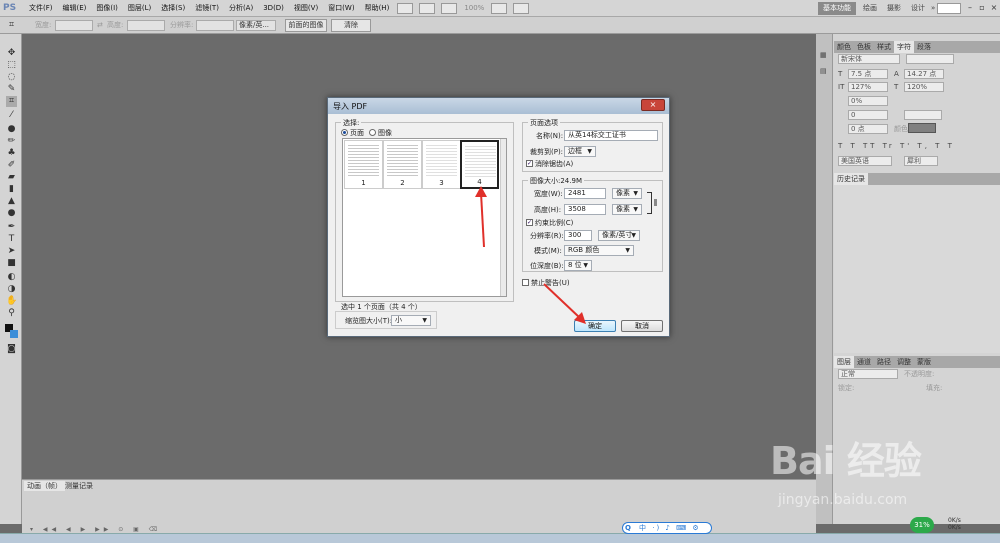 The height and width of the screenshot is (543, 1000). What do you see at coordinates (868, 374) in the screenshot?
I see `blend-mode-select: 正常` at bounding box center [868, 374].